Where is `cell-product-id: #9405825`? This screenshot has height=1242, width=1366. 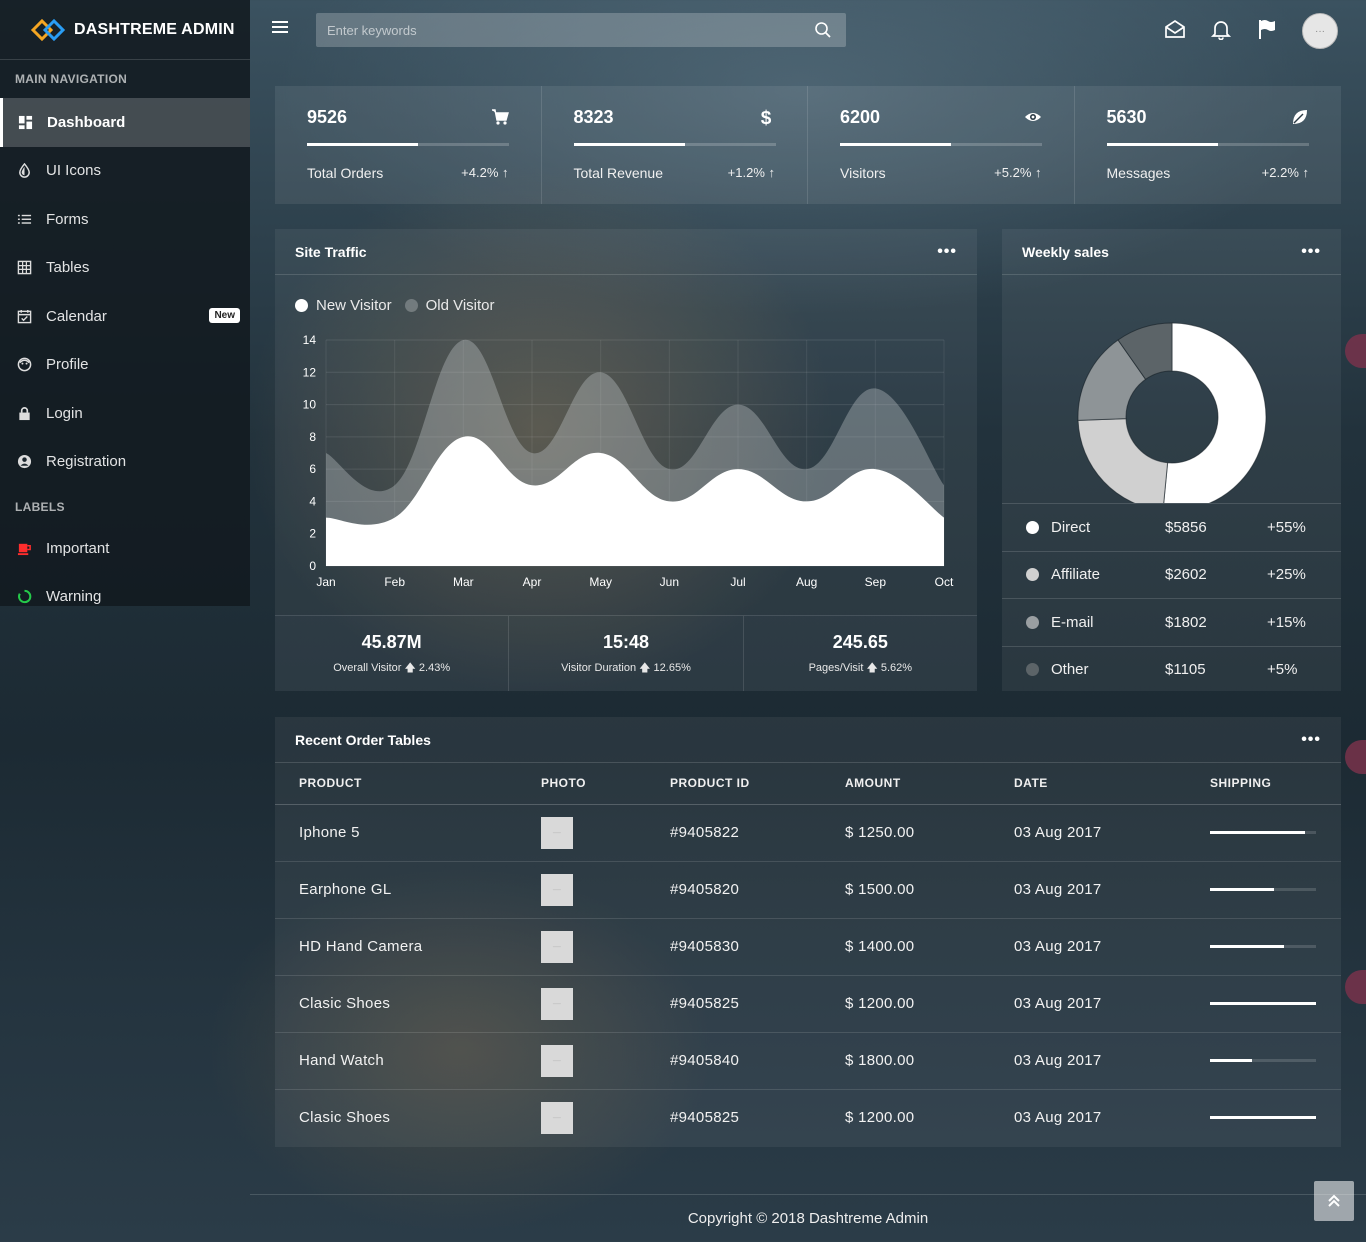
cell-product-id: #9405825 is located at coordinates (757, 1004).